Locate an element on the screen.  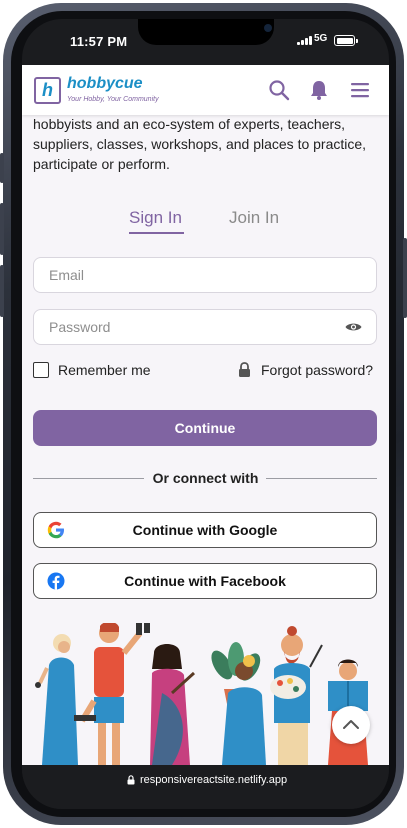
phone-power-button is located at coordinates (405, 278).